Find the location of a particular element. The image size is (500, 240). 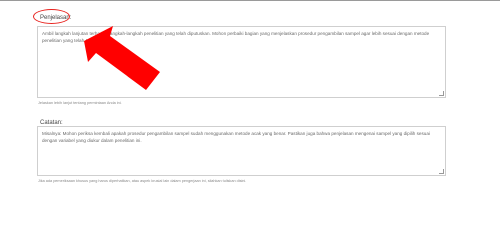

red-arrow-icon is located at coordinates (122, 58).